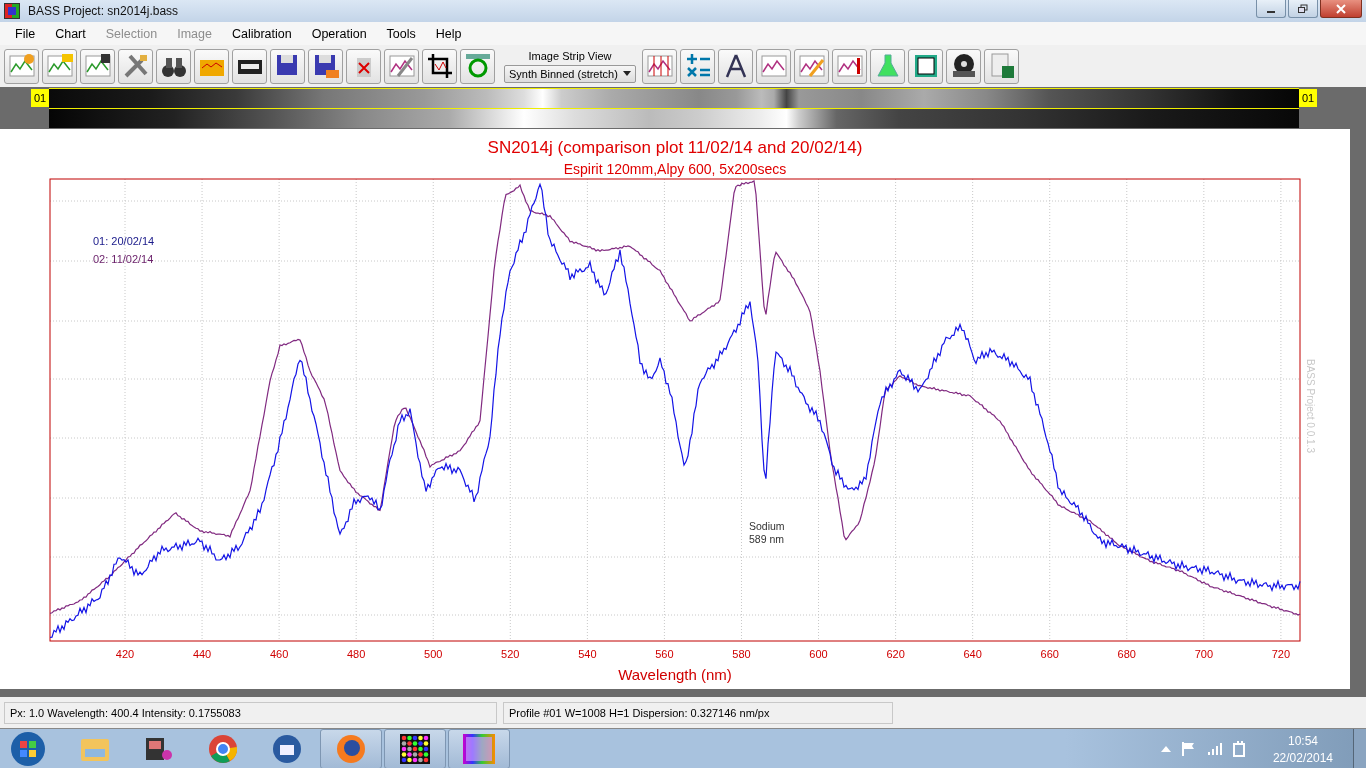 The width and height of the screenshot is (1366, 768). What do you see at coordinates (925, 66) in the screenshot?
I see `text-card-button` at bounding box center [925, 66].